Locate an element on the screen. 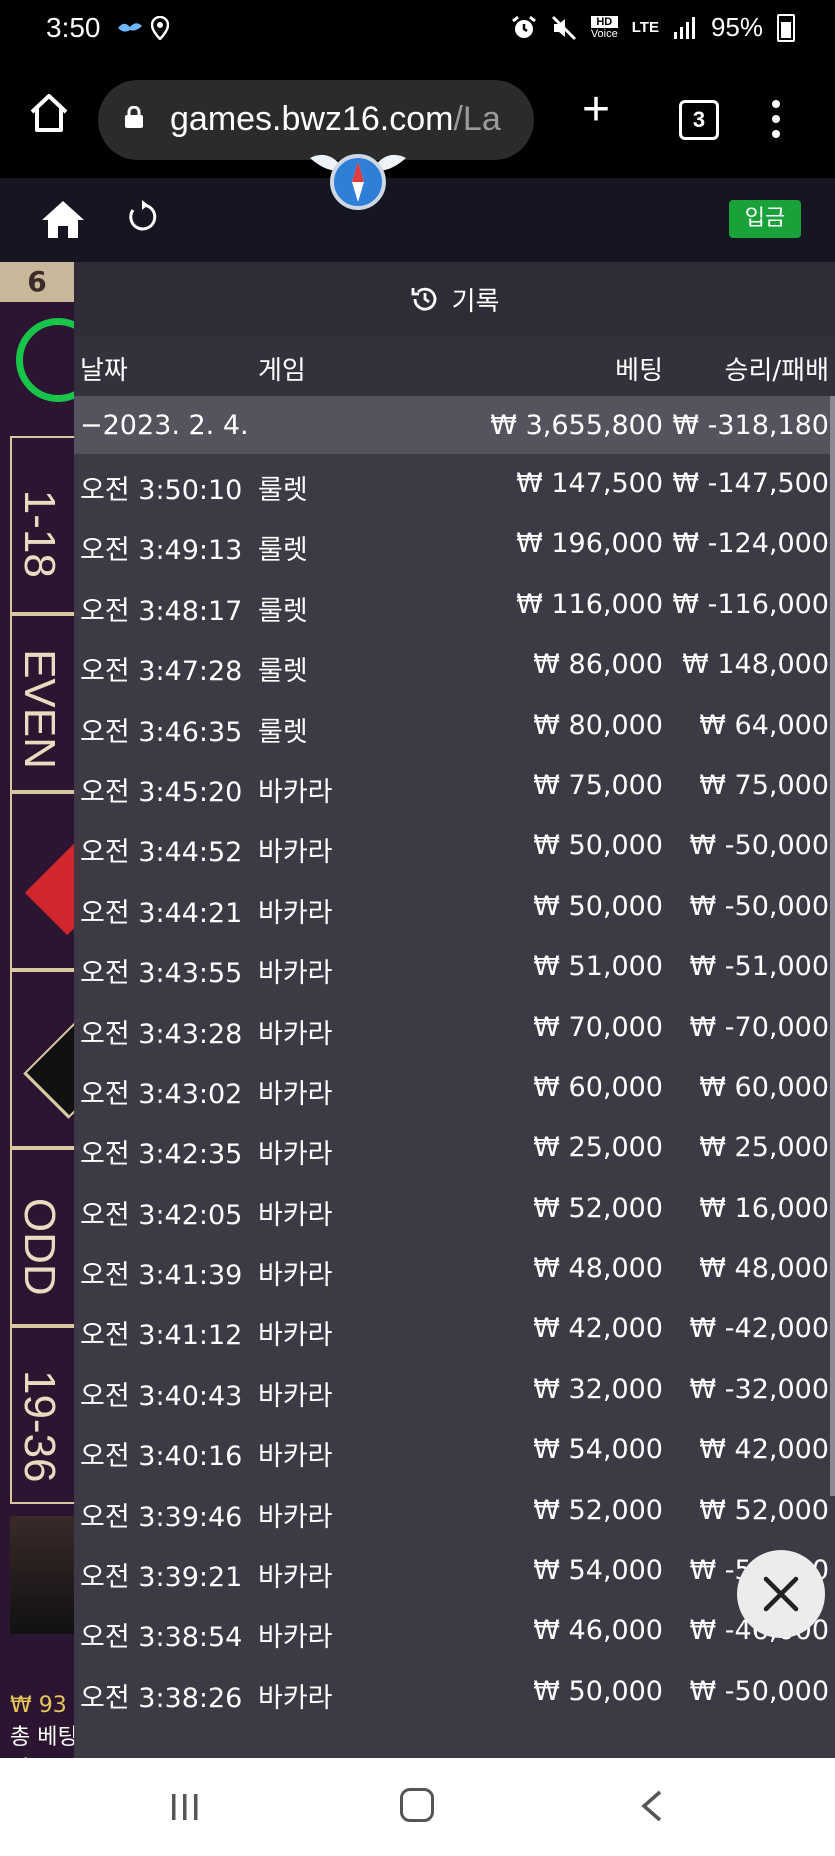  bet-cell-odd: ODD is located at coordinates (45, 1237).